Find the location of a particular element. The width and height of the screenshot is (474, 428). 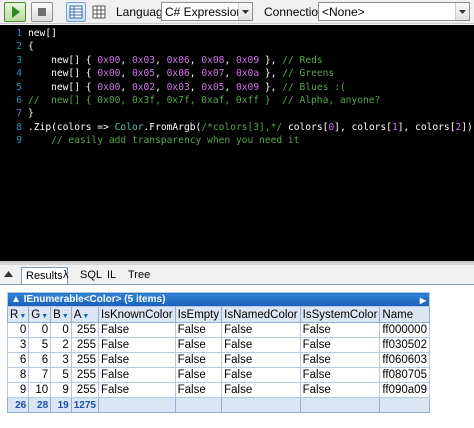

table-cell: 6 is located at coordinates (40, 360).